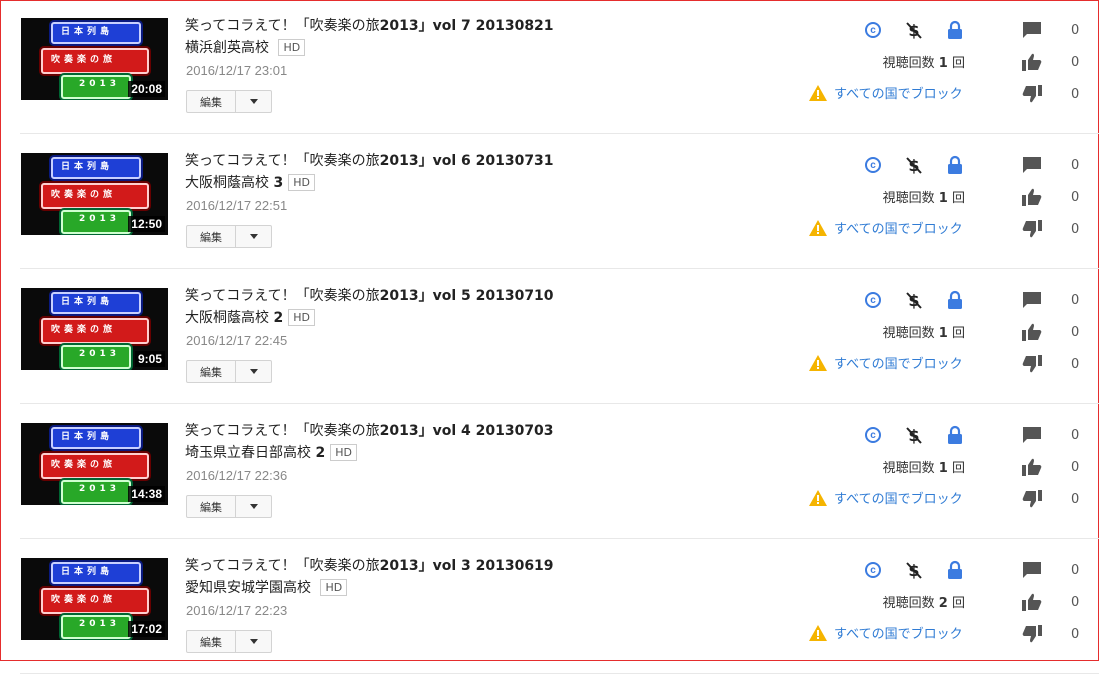 Image resolution: width=1099 pixels, height=674 pixels. Describe the element at coordinates (248, 453) in the screenshot. I see `video-subtitle-text: 埼玉県立春日部高校` at that location.